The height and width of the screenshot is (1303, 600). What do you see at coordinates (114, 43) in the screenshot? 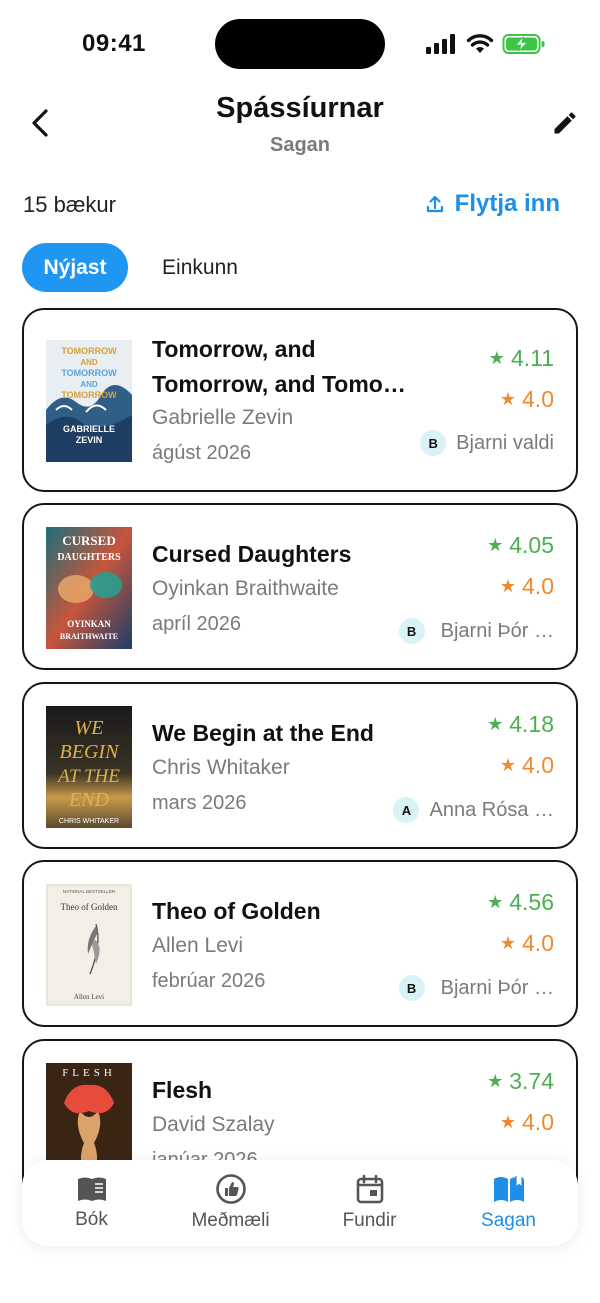
I see `status-time: 09:41` at bounding box center [114, 43].